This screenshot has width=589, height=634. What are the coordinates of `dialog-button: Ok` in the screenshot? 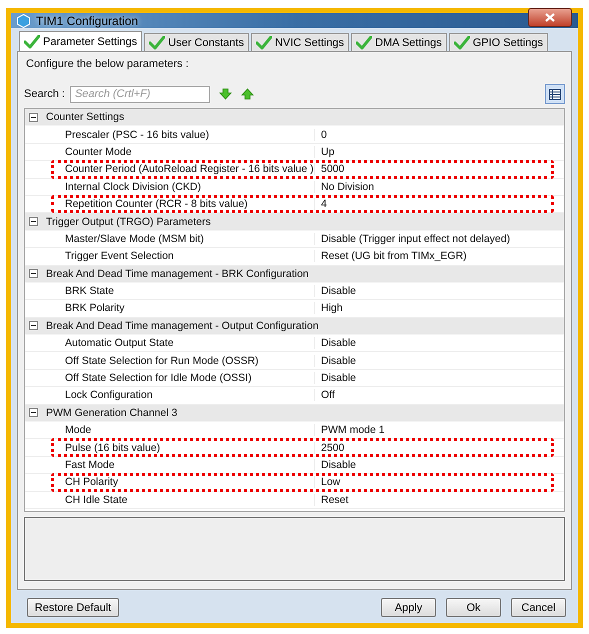 It's located at (473, 607).